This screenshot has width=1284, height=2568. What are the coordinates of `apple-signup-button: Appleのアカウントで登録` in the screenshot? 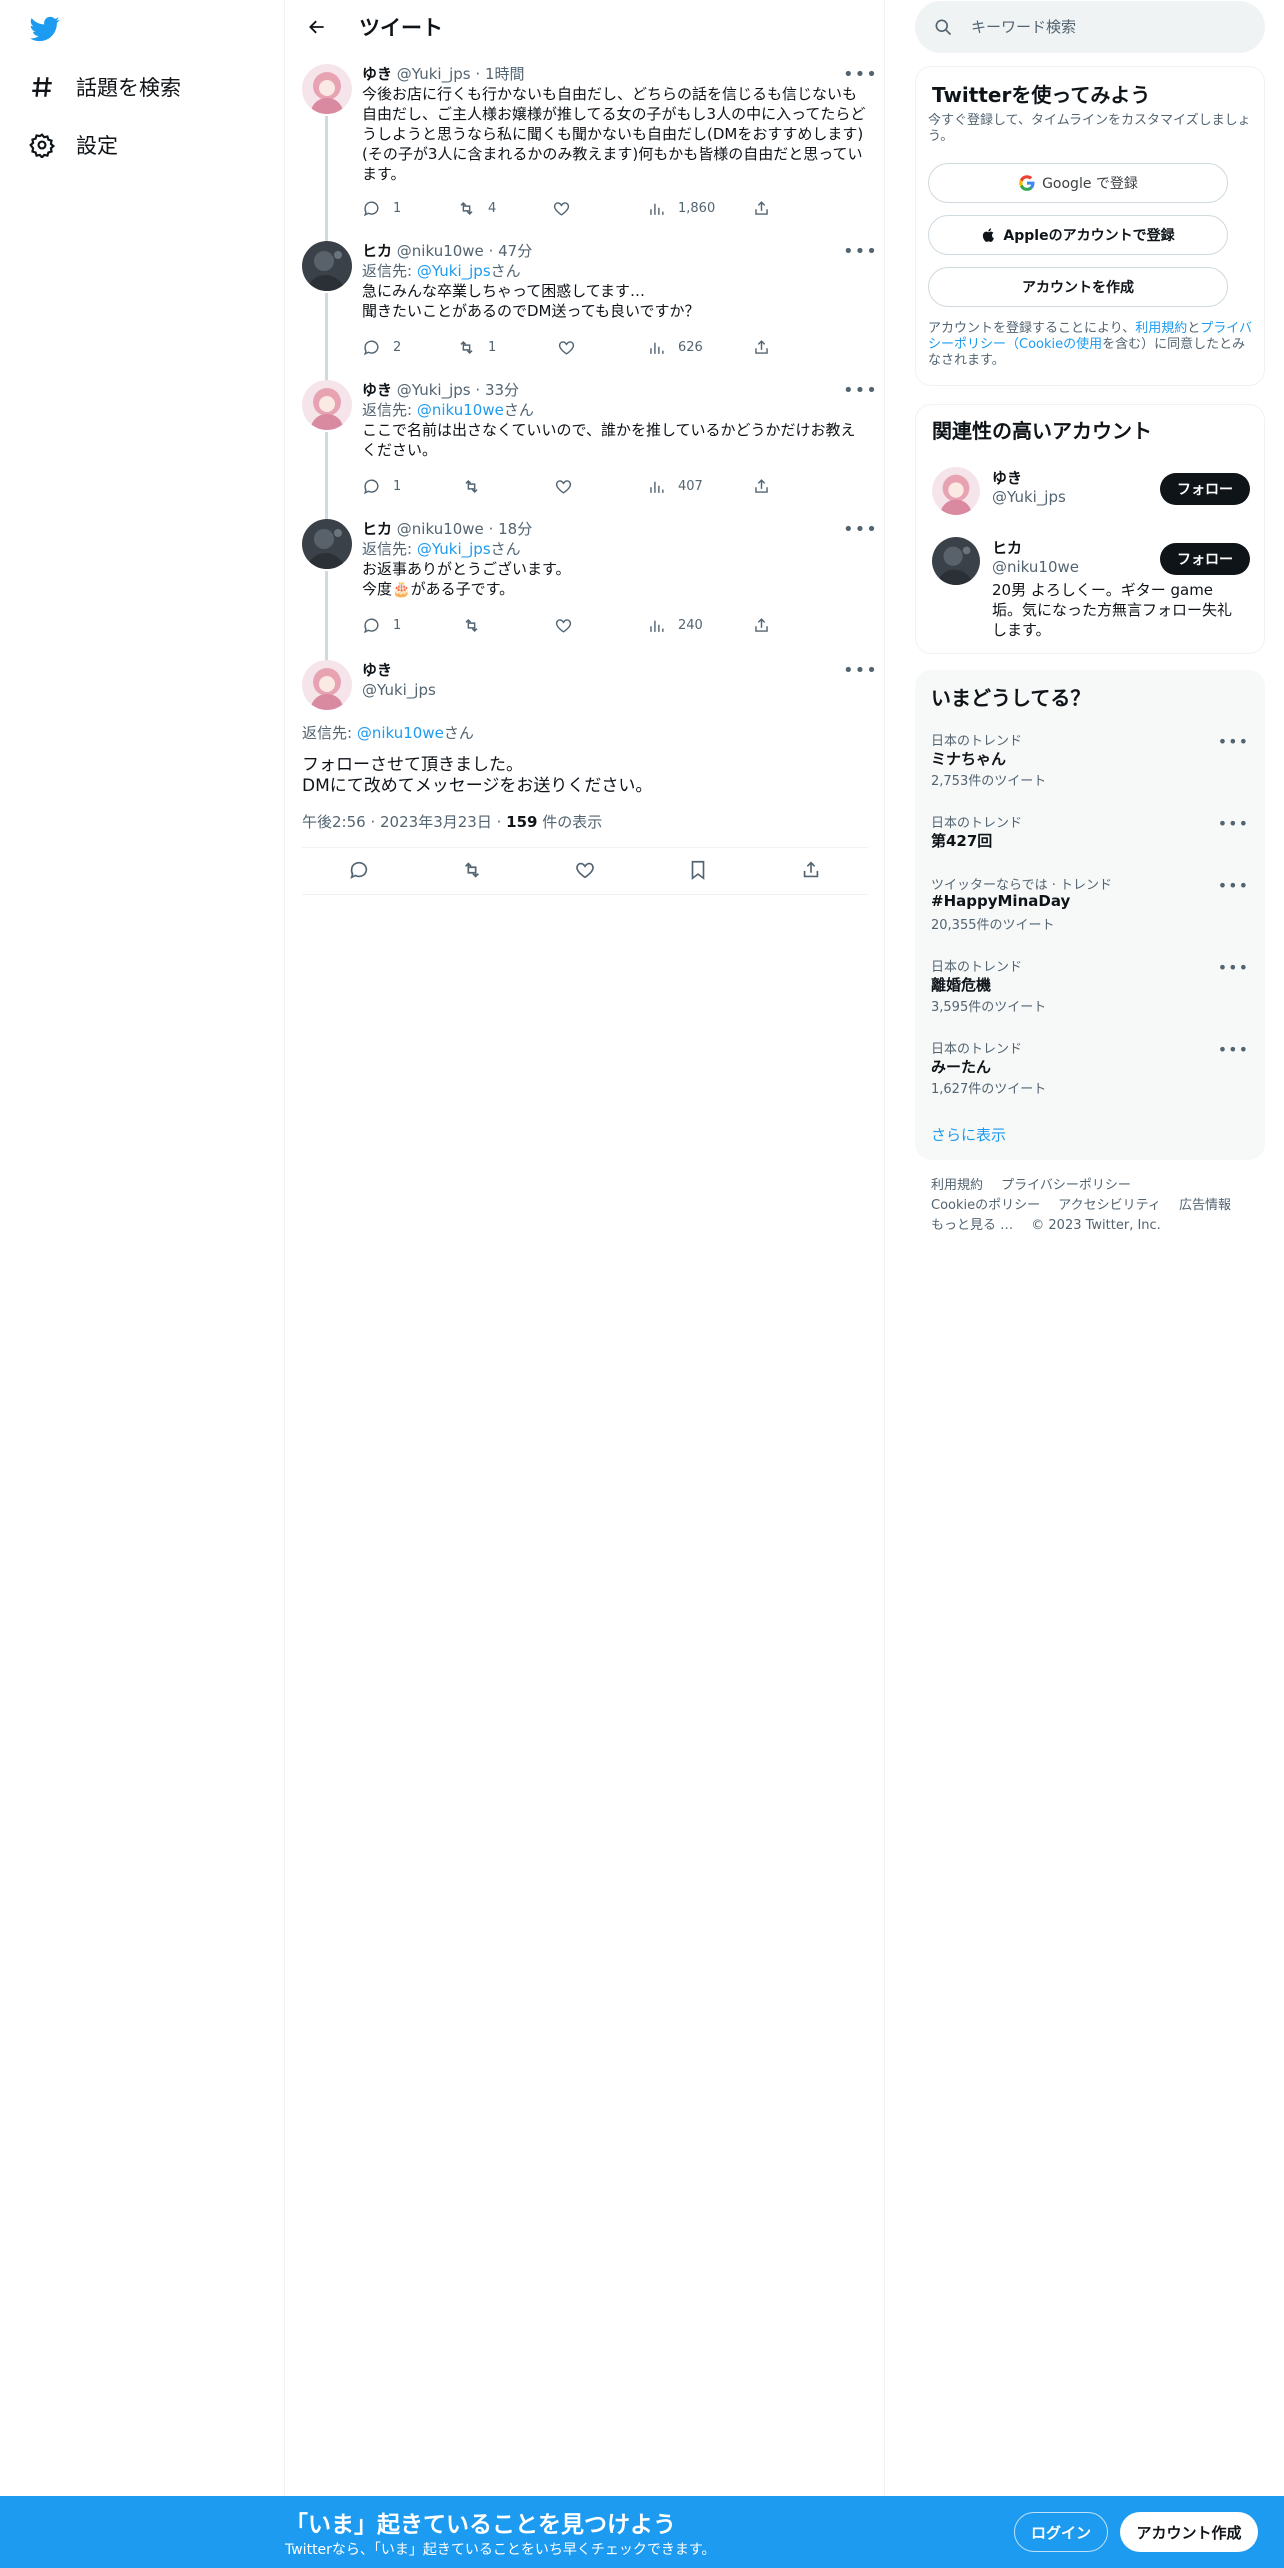 It's located at (1078, 235).